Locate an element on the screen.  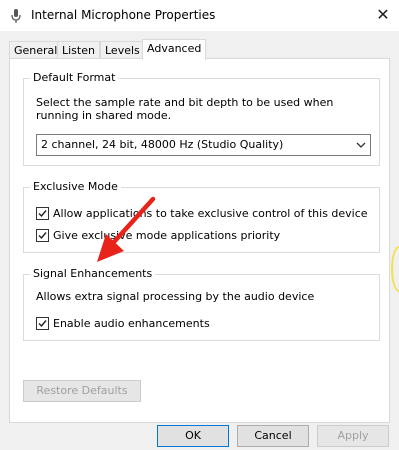
signal-enhancements-title: Signal Enhancements is located at coordinates (93, 273).